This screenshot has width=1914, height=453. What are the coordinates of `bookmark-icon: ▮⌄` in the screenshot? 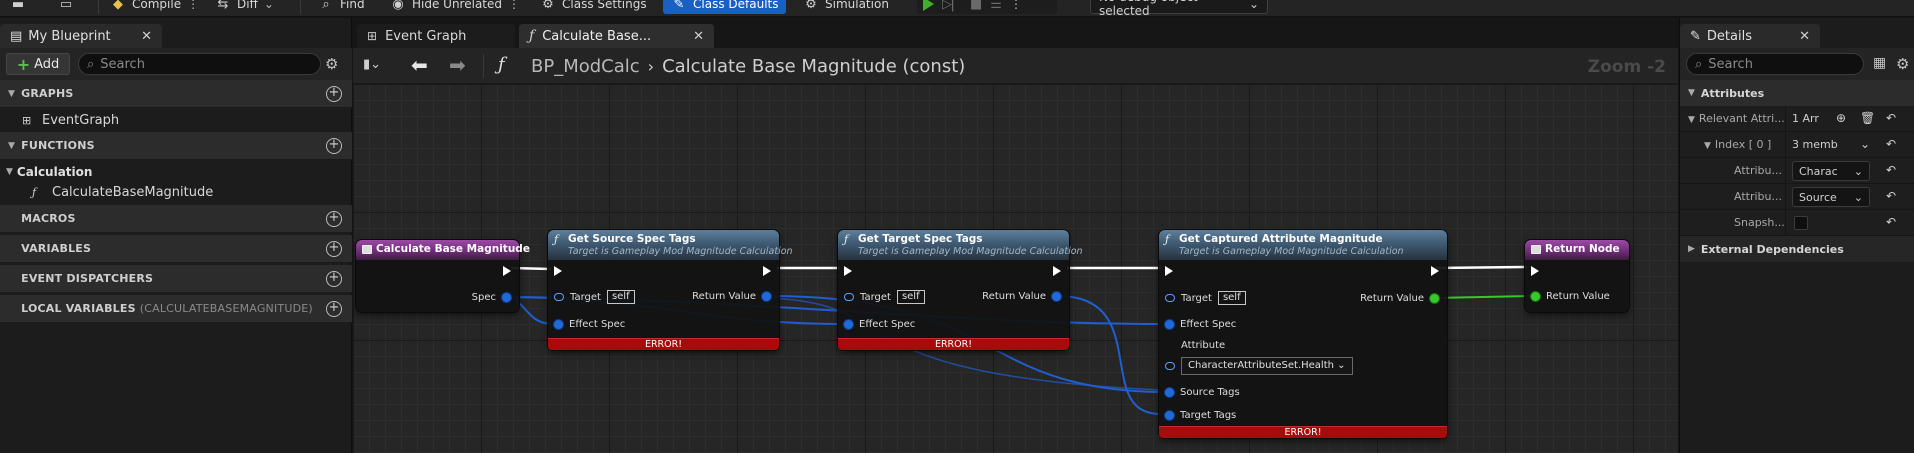 It's located at (372, 64).